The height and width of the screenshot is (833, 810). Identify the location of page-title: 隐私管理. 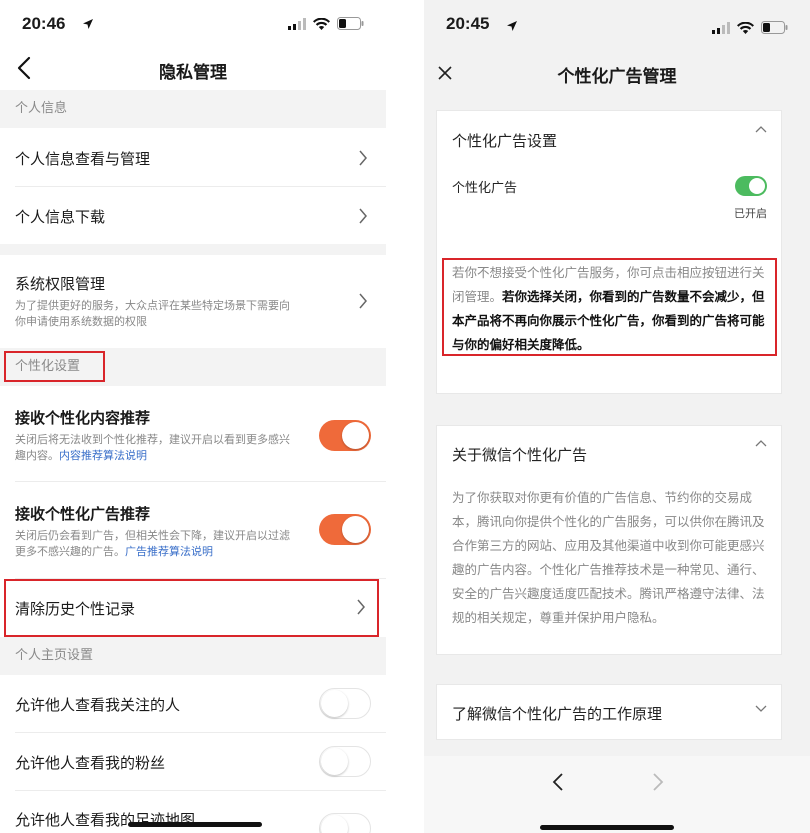
(193, 73).